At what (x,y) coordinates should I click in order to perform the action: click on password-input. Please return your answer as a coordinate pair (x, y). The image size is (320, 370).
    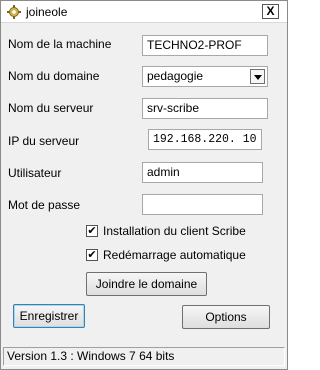
    Looking at the image, I should click on (202, 204).